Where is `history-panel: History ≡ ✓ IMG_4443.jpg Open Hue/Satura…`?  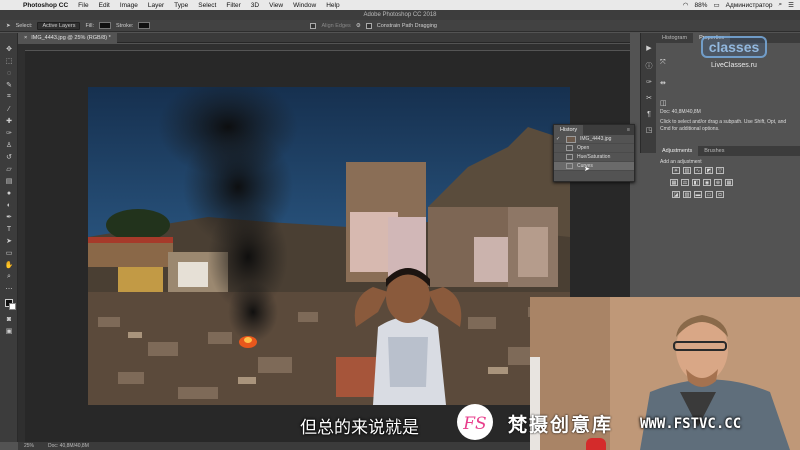
history-panel: History ≡ ✓ IMG_4443.jpg Open Hue/Satura… is located at coordinates (594, 153).